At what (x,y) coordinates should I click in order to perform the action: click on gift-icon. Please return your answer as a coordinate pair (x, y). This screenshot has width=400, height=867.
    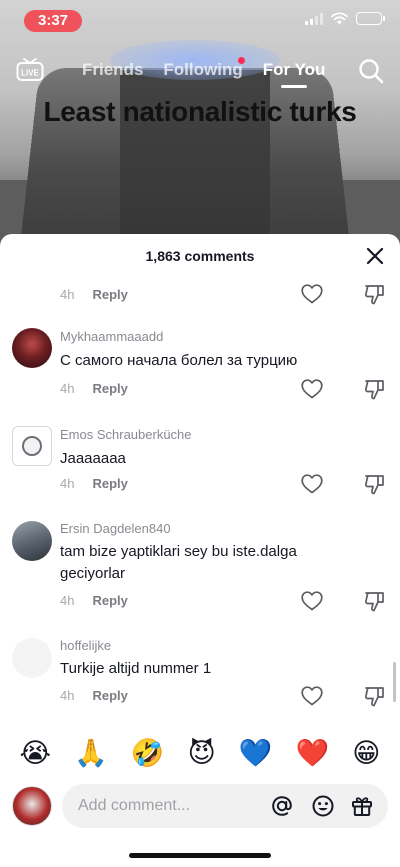
    Looking at the image, I should click on (362, 806).